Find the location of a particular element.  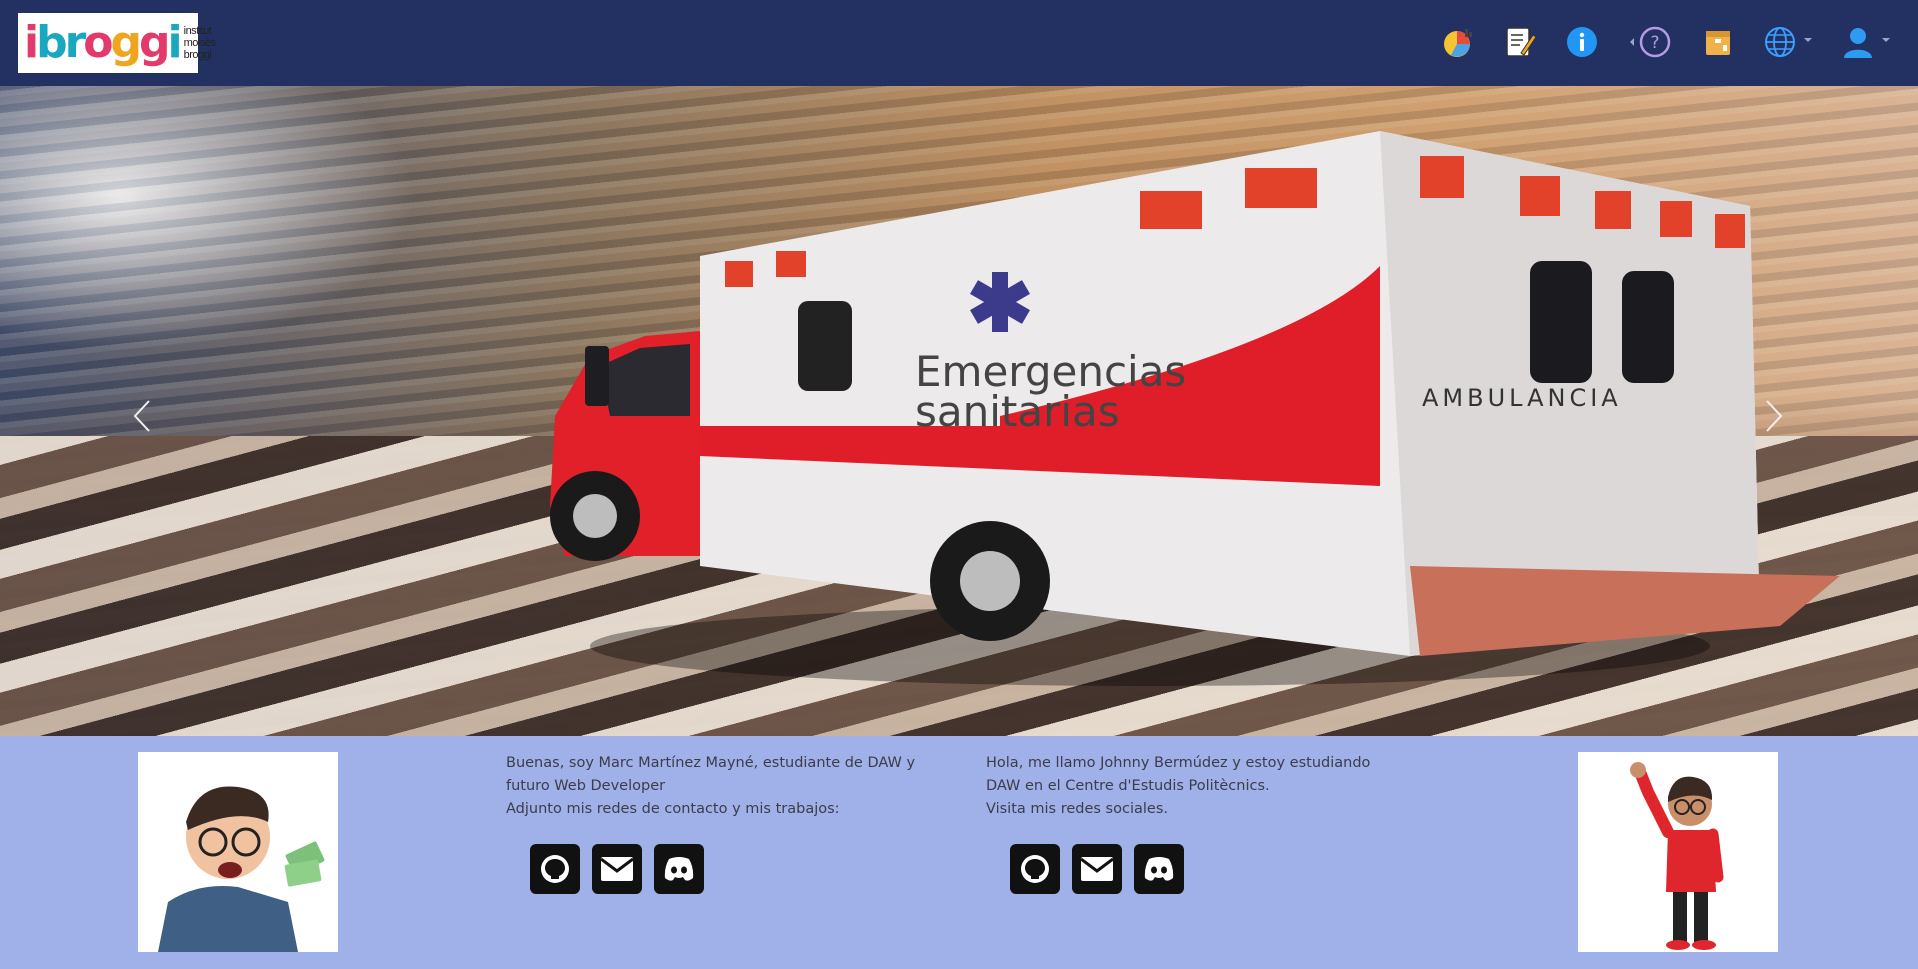

logo-mark: ibroggi is located at coordinates (103, 42).